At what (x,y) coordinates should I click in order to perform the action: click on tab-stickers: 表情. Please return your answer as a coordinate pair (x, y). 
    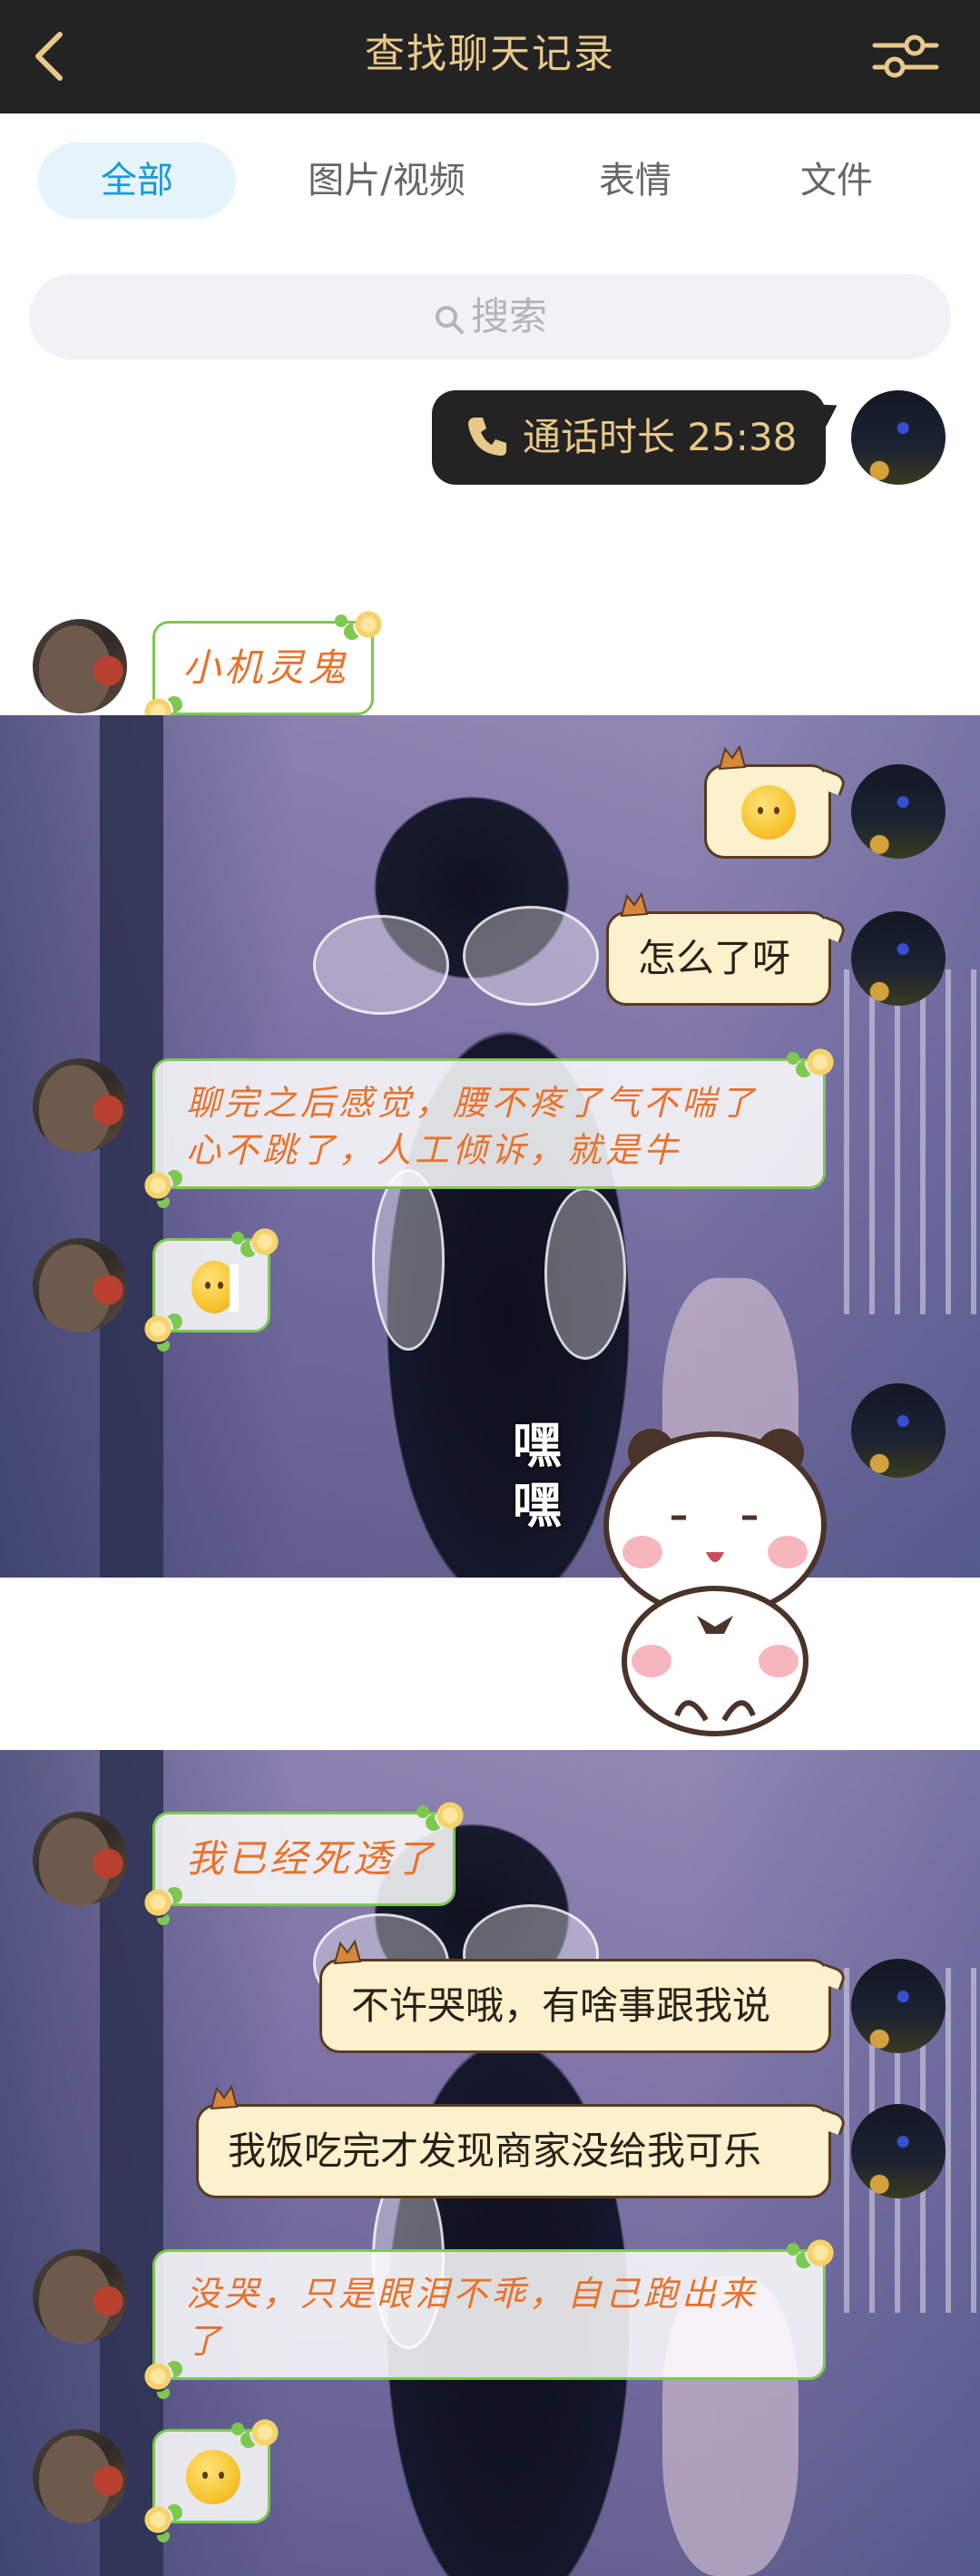
    Looking at the image, I should click on (635, 181).